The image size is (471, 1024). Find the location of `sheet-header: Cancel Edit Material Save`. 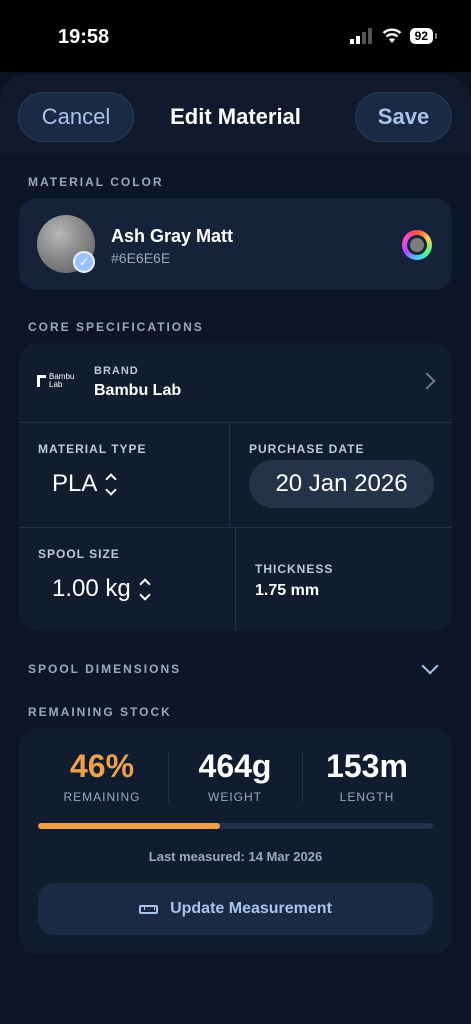

sheet-header: Cancel Edit Material Save is located at coordinates (235, 114).